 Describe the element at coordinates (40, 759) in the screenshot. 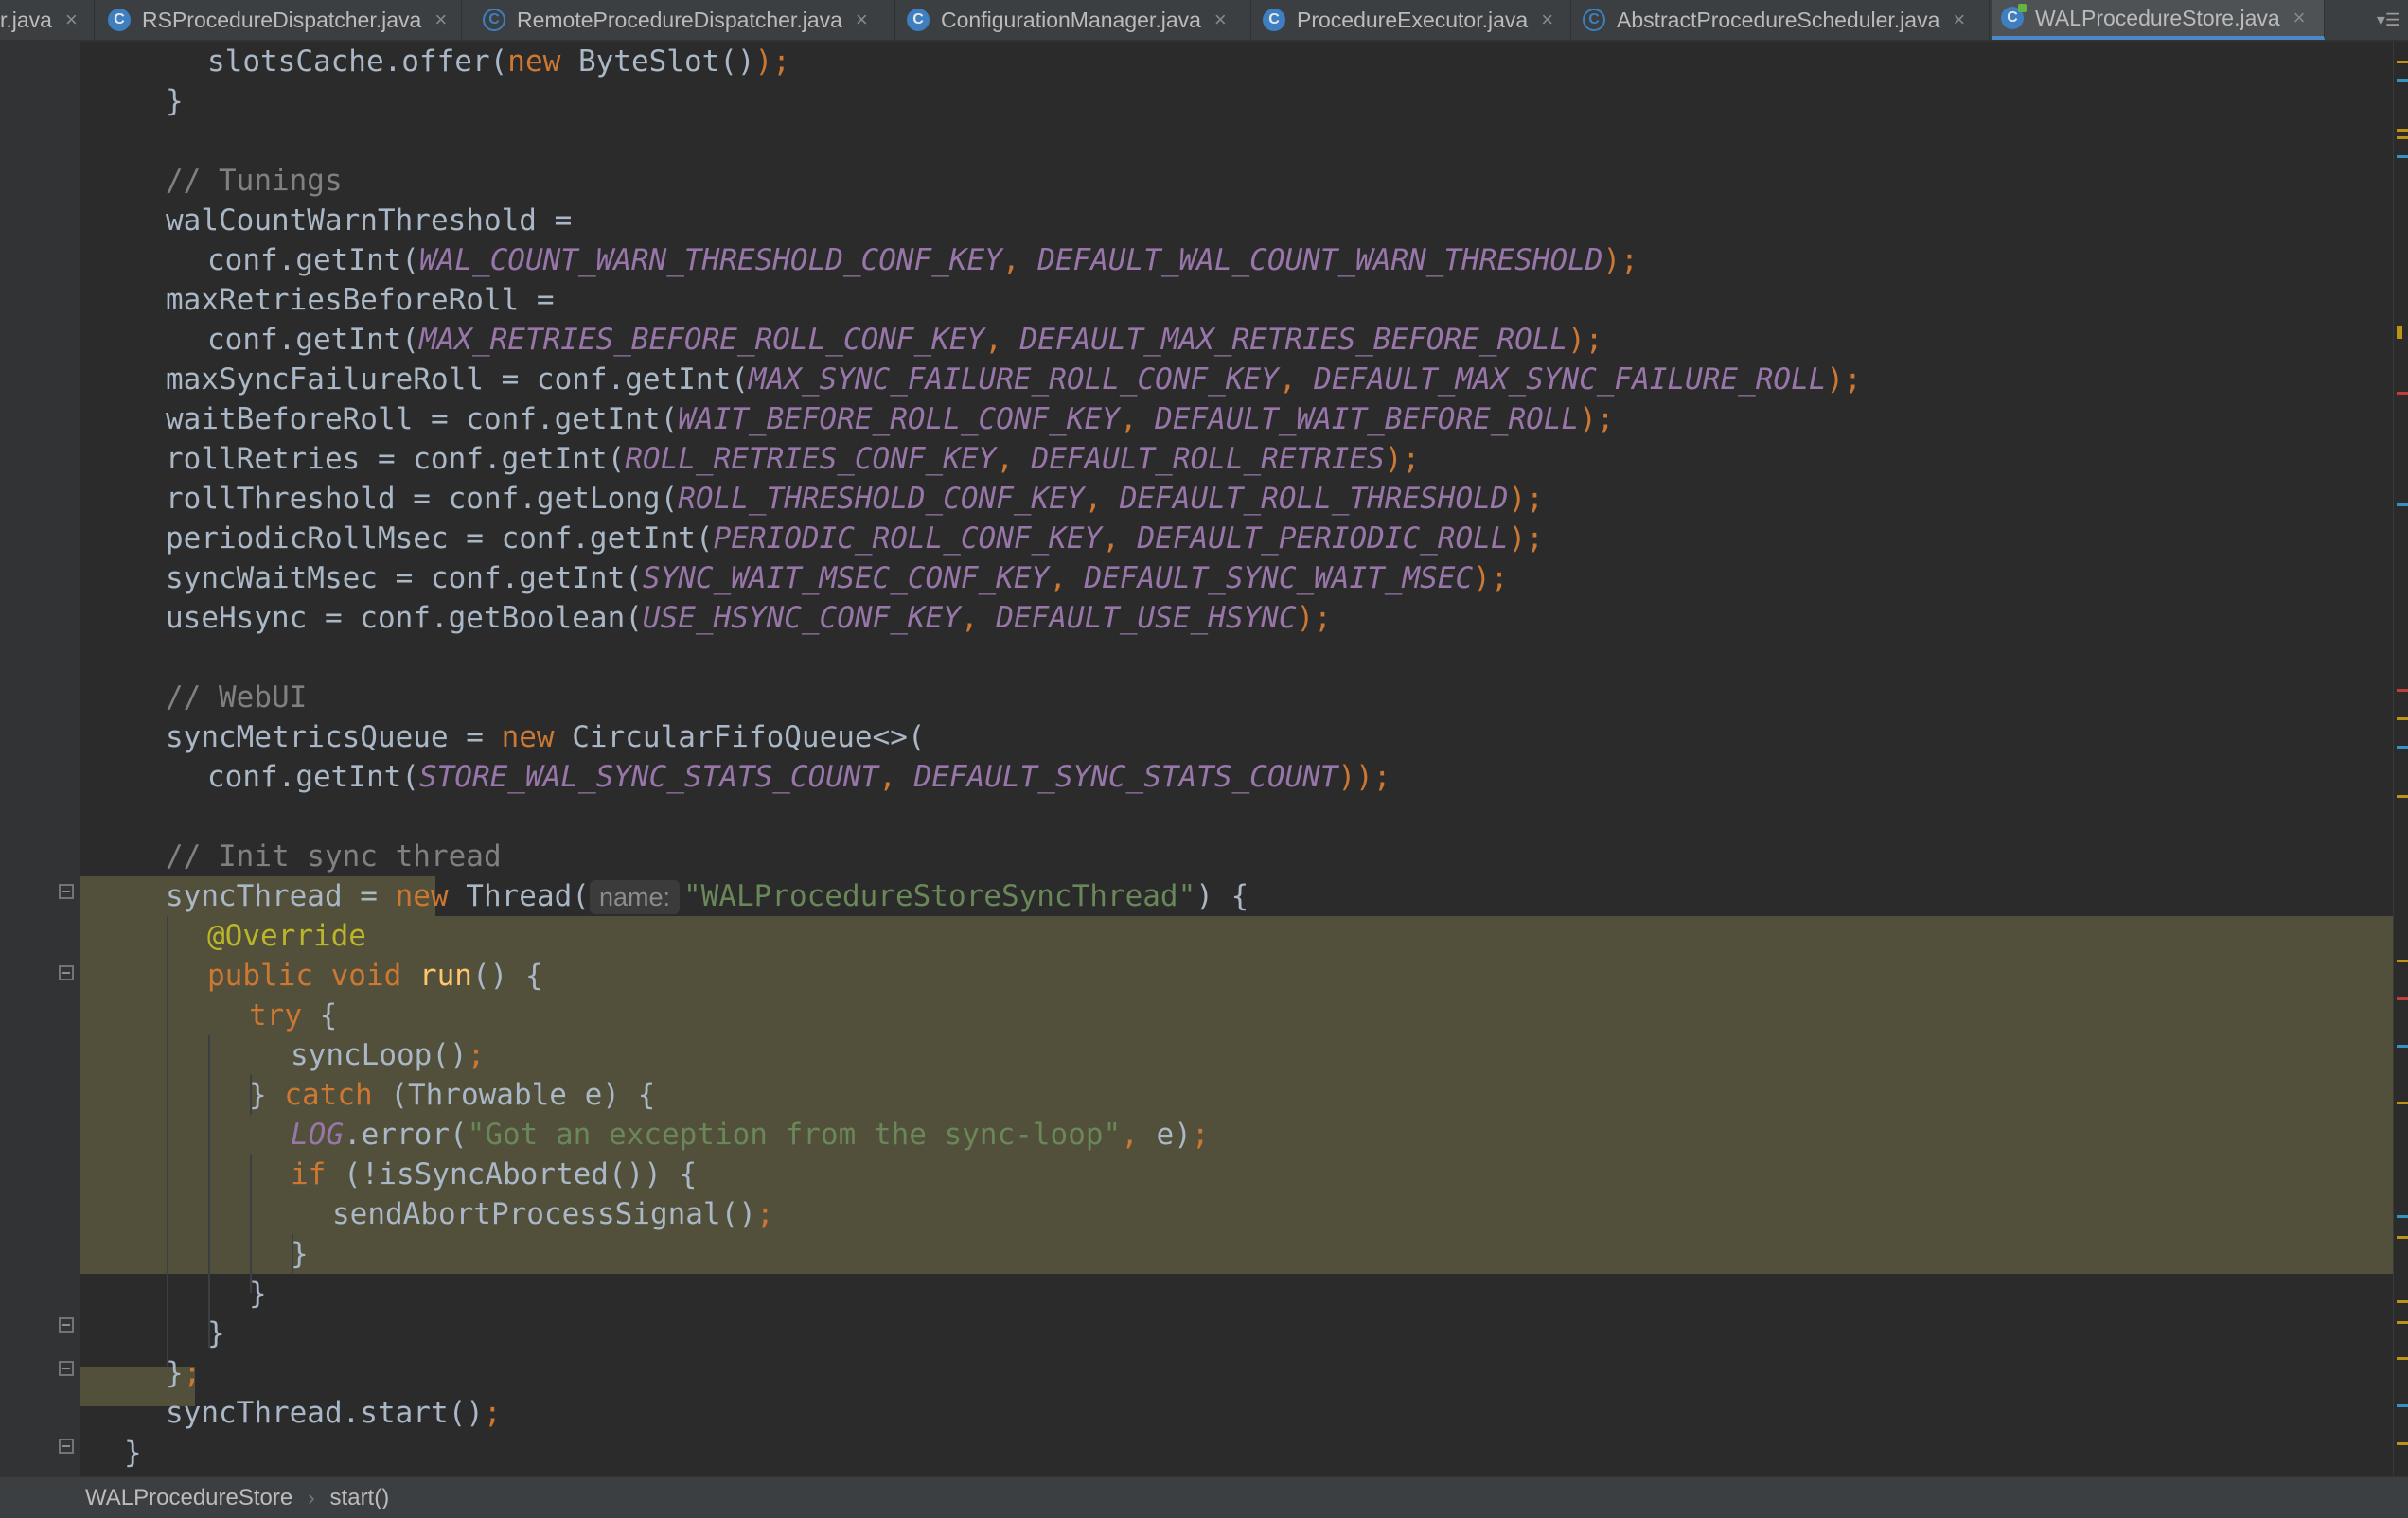

I see `editor-gutter` at that location.